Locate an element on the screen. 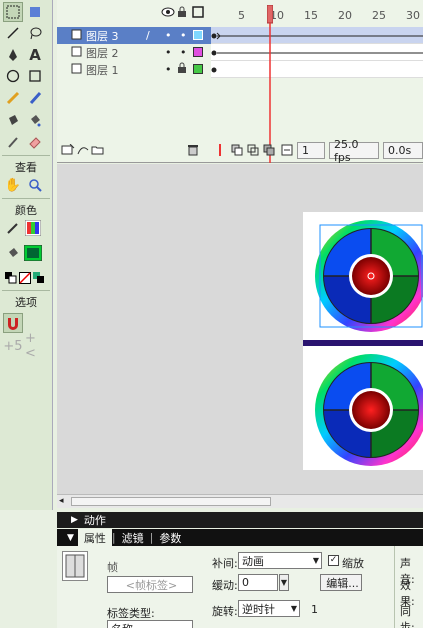 The image size is (423, 628). collapse-arrow-icon: ▼ is located at coordinates (70, 538).